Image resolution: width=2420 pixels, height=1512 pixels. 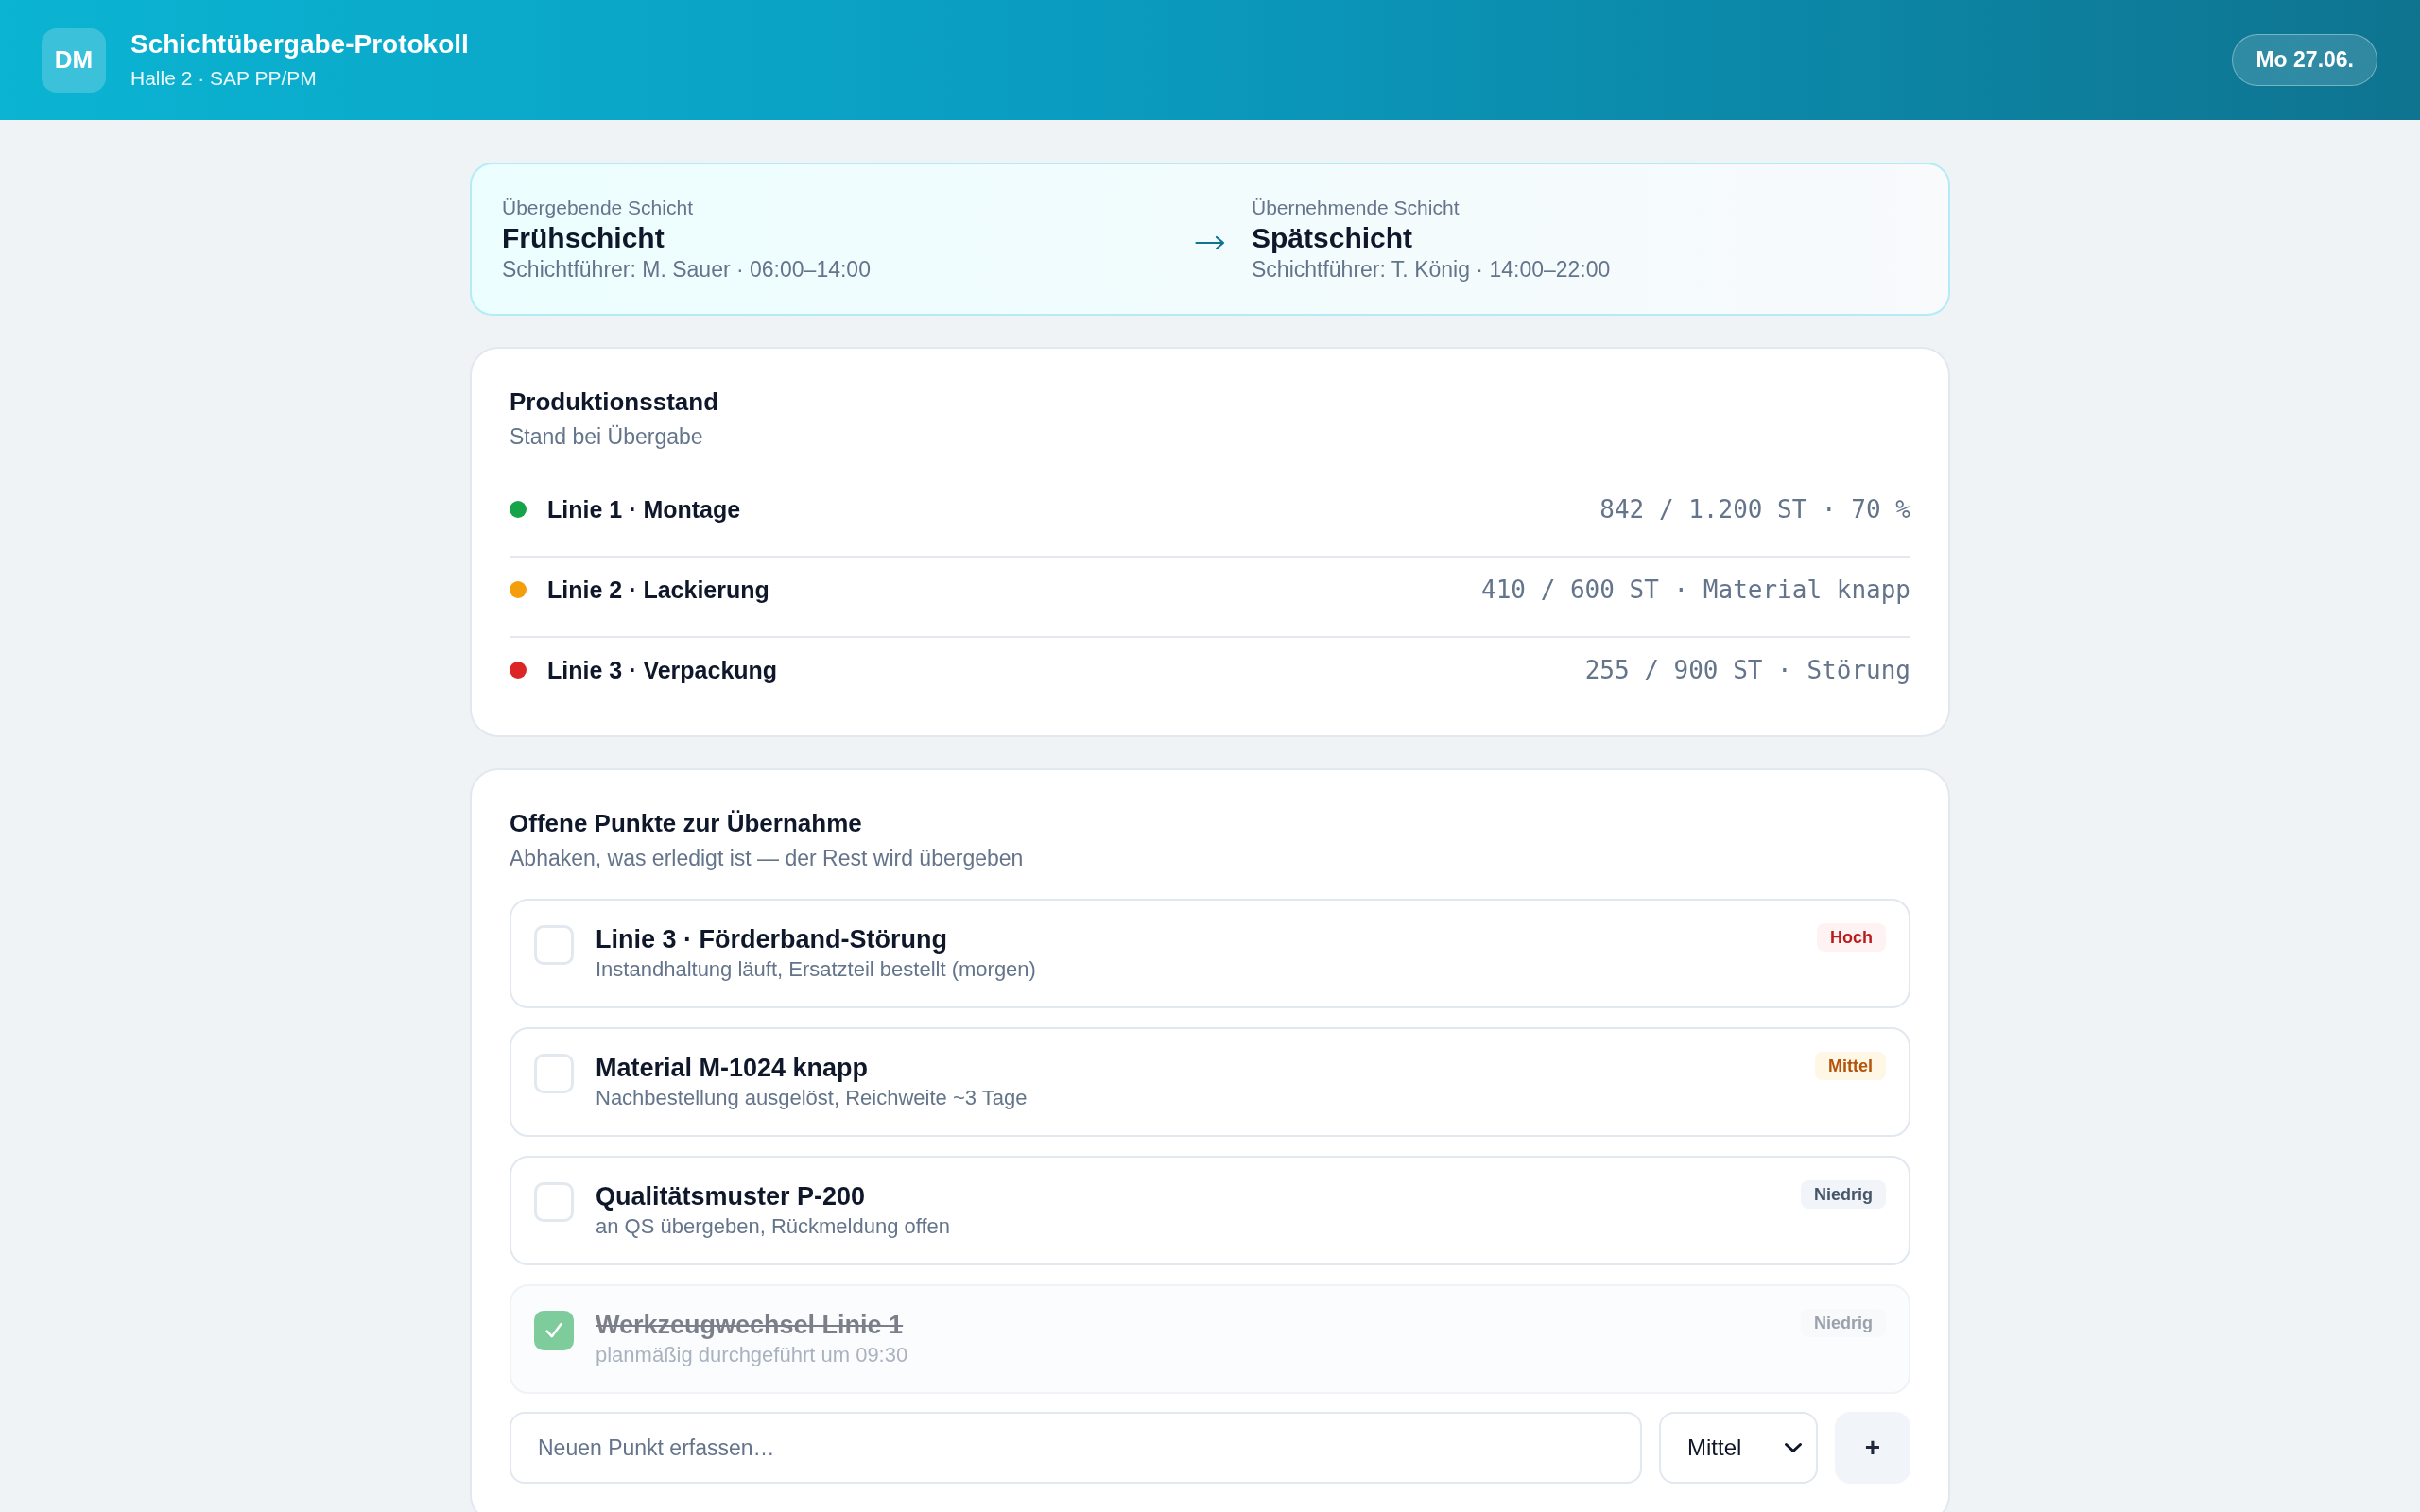 What do you see at coordinates (1210, 242) in the screenshot?
I see `arrow-icon` at bounding box center [1210, 242].